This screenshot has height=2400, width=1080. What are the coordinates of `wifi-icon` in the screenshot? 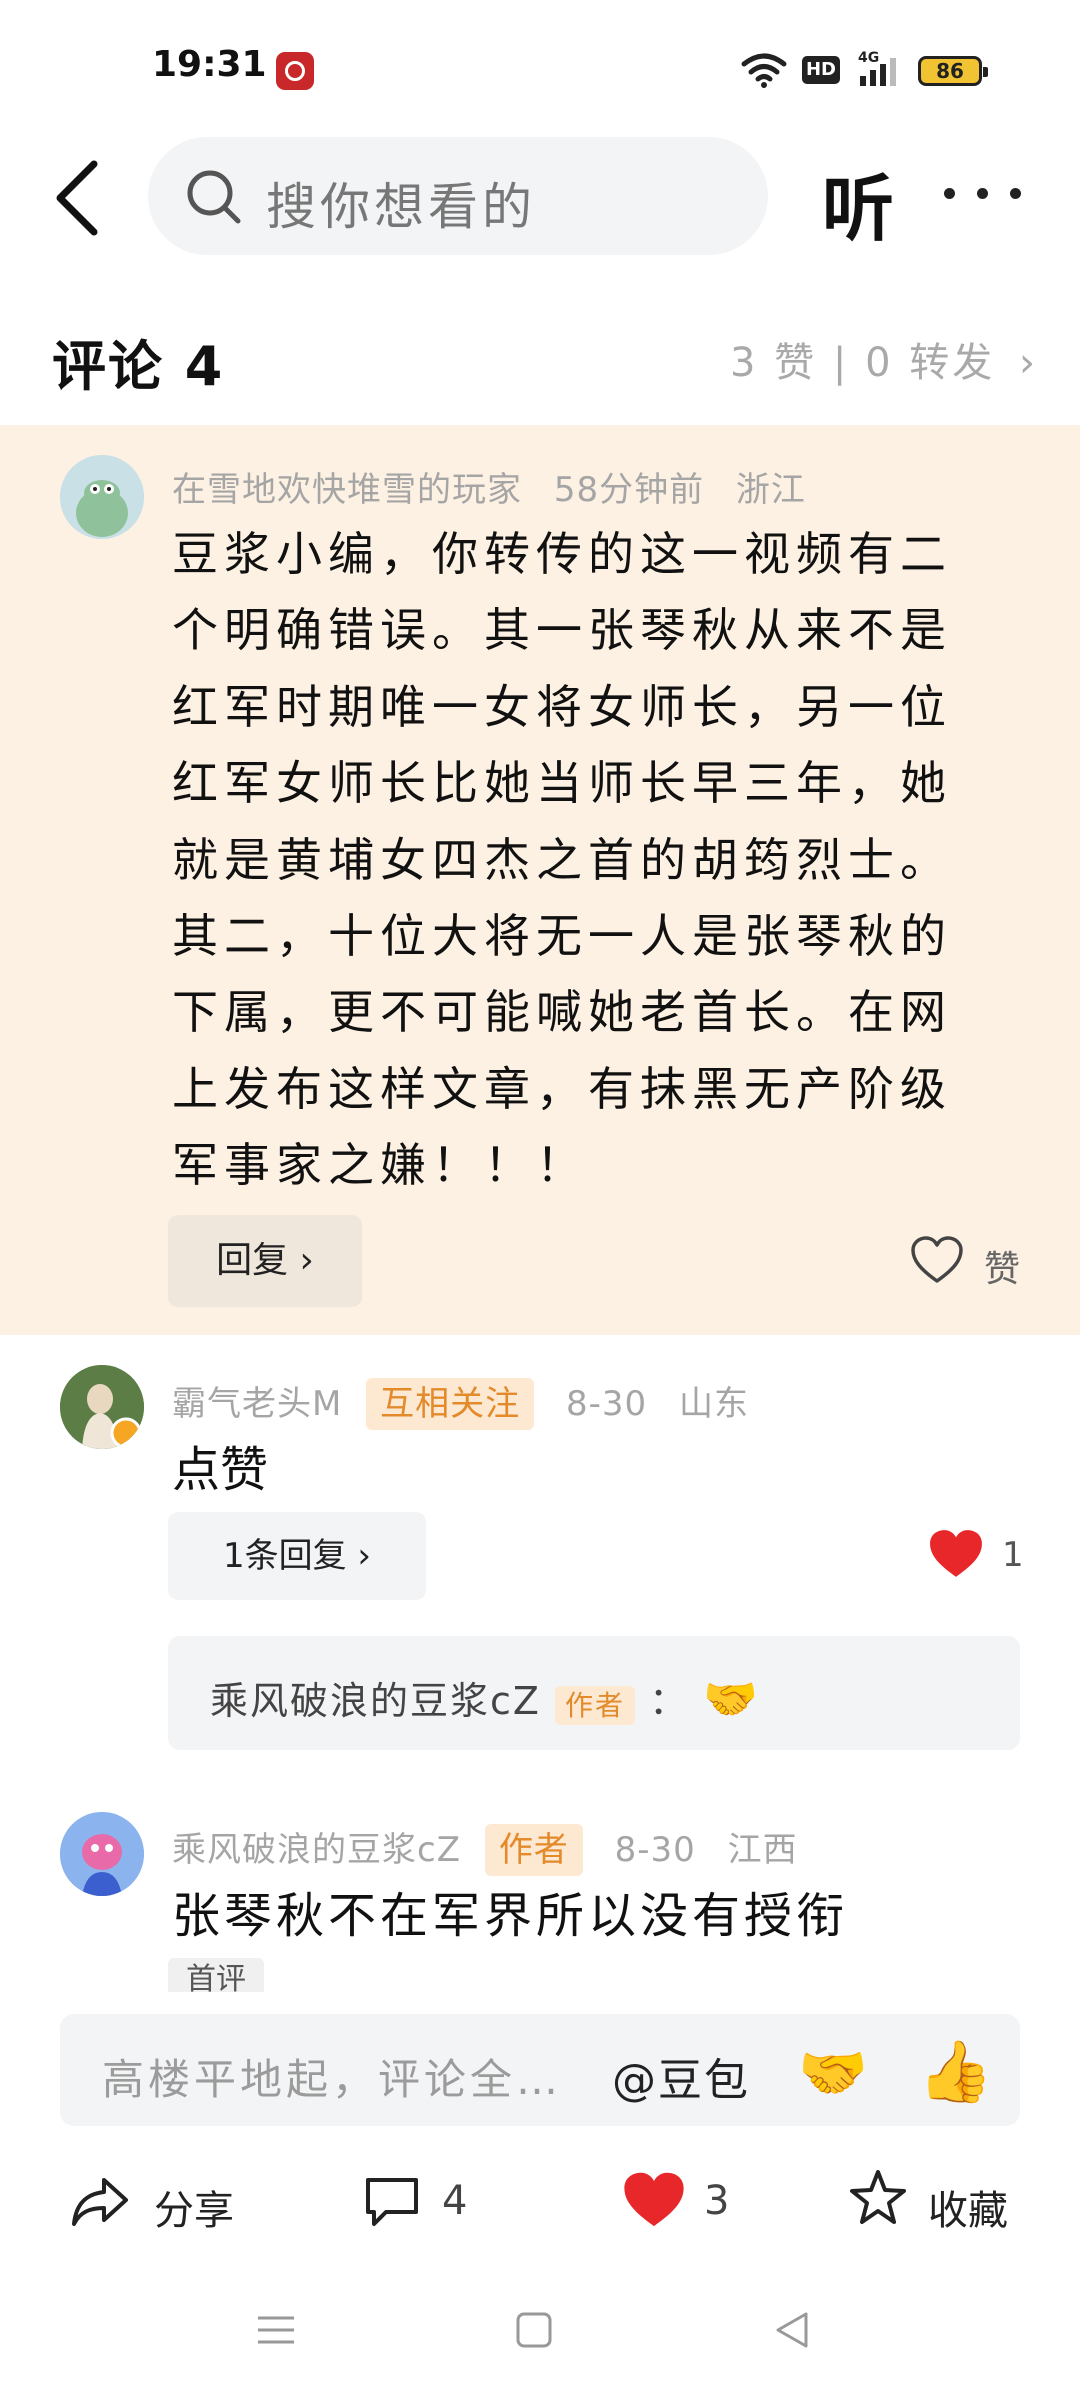 It's located at (764, 70).